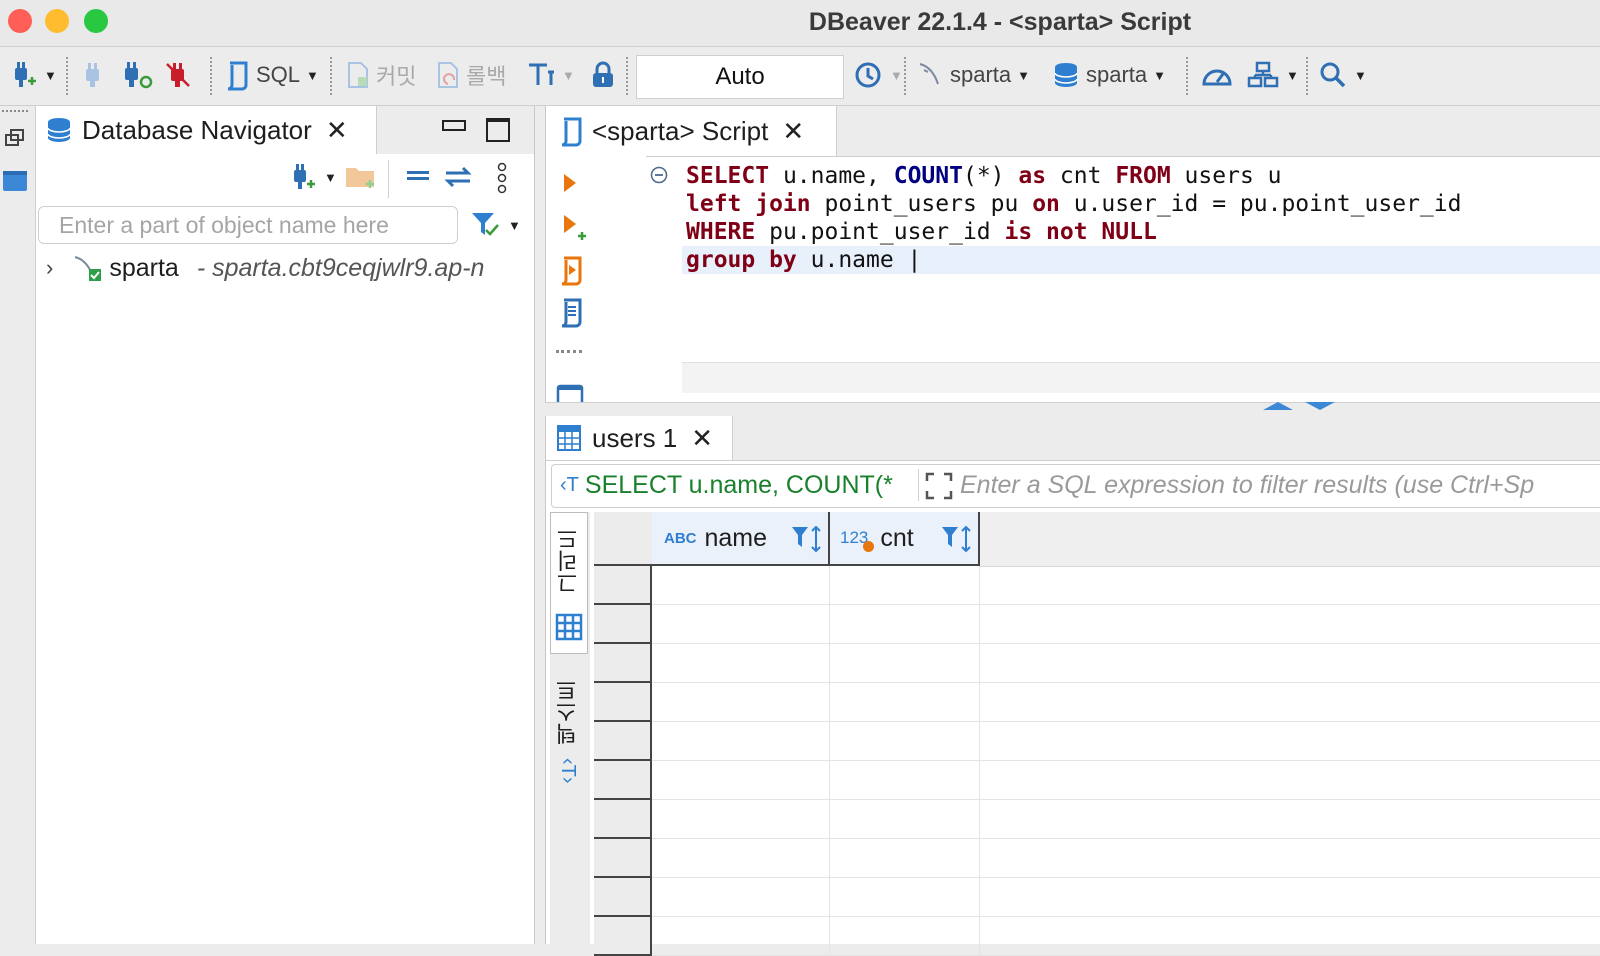 The height and width of the screenshot is (956, 1600). What do you see at coordinates (498, 130) in the screenshot?
I see `maximize-icon` at bounding box center [498, 130].